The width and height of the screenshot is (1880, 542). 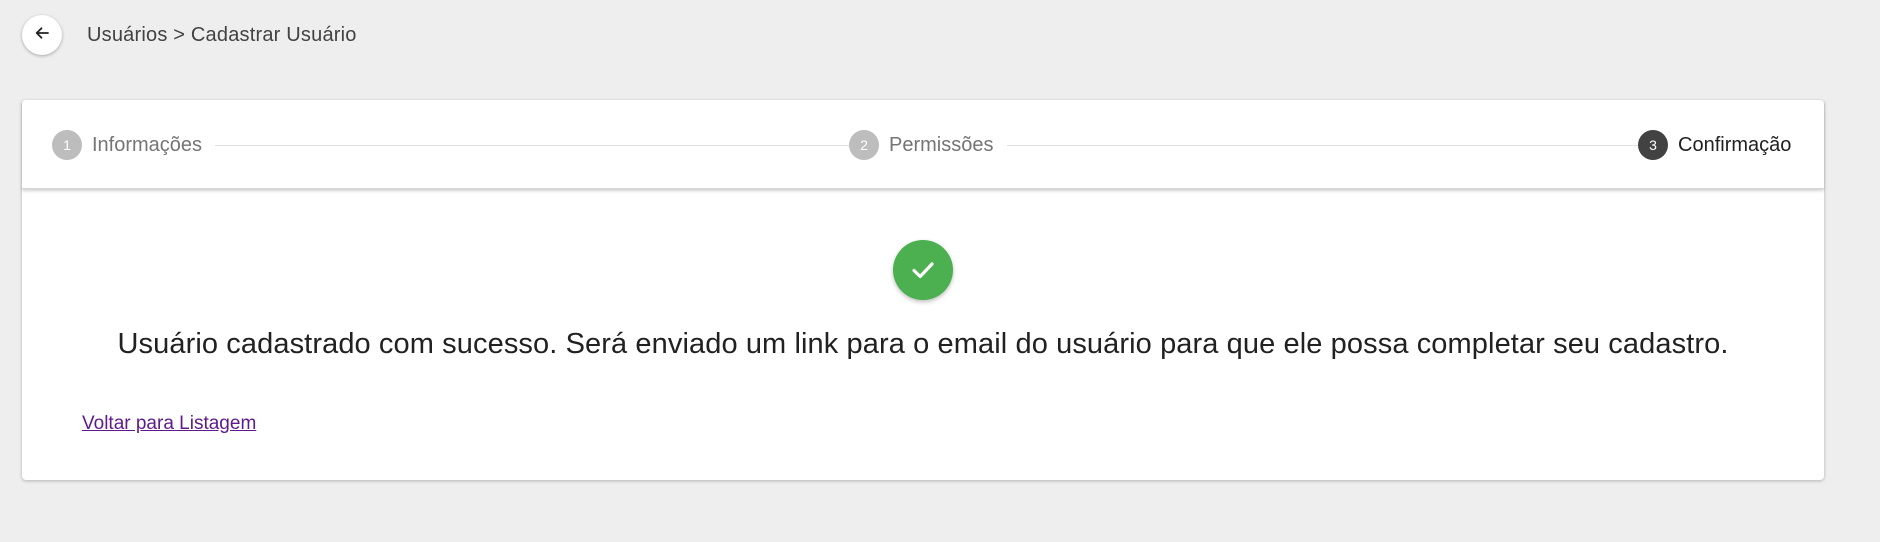 I want to click on step-confirmacao: 3 Confirmação, so click(x=1714, y=145).